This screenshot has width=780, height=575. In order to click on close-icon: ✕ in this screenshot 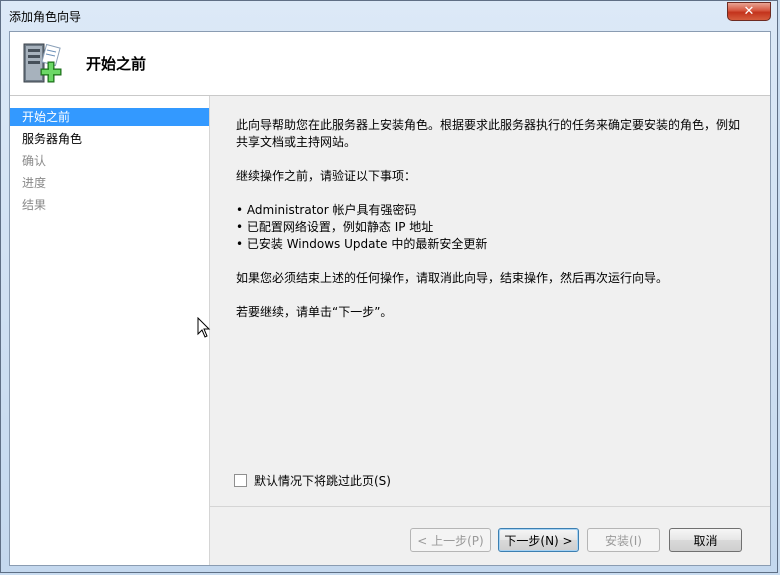, I will do `click(749, 11)`.